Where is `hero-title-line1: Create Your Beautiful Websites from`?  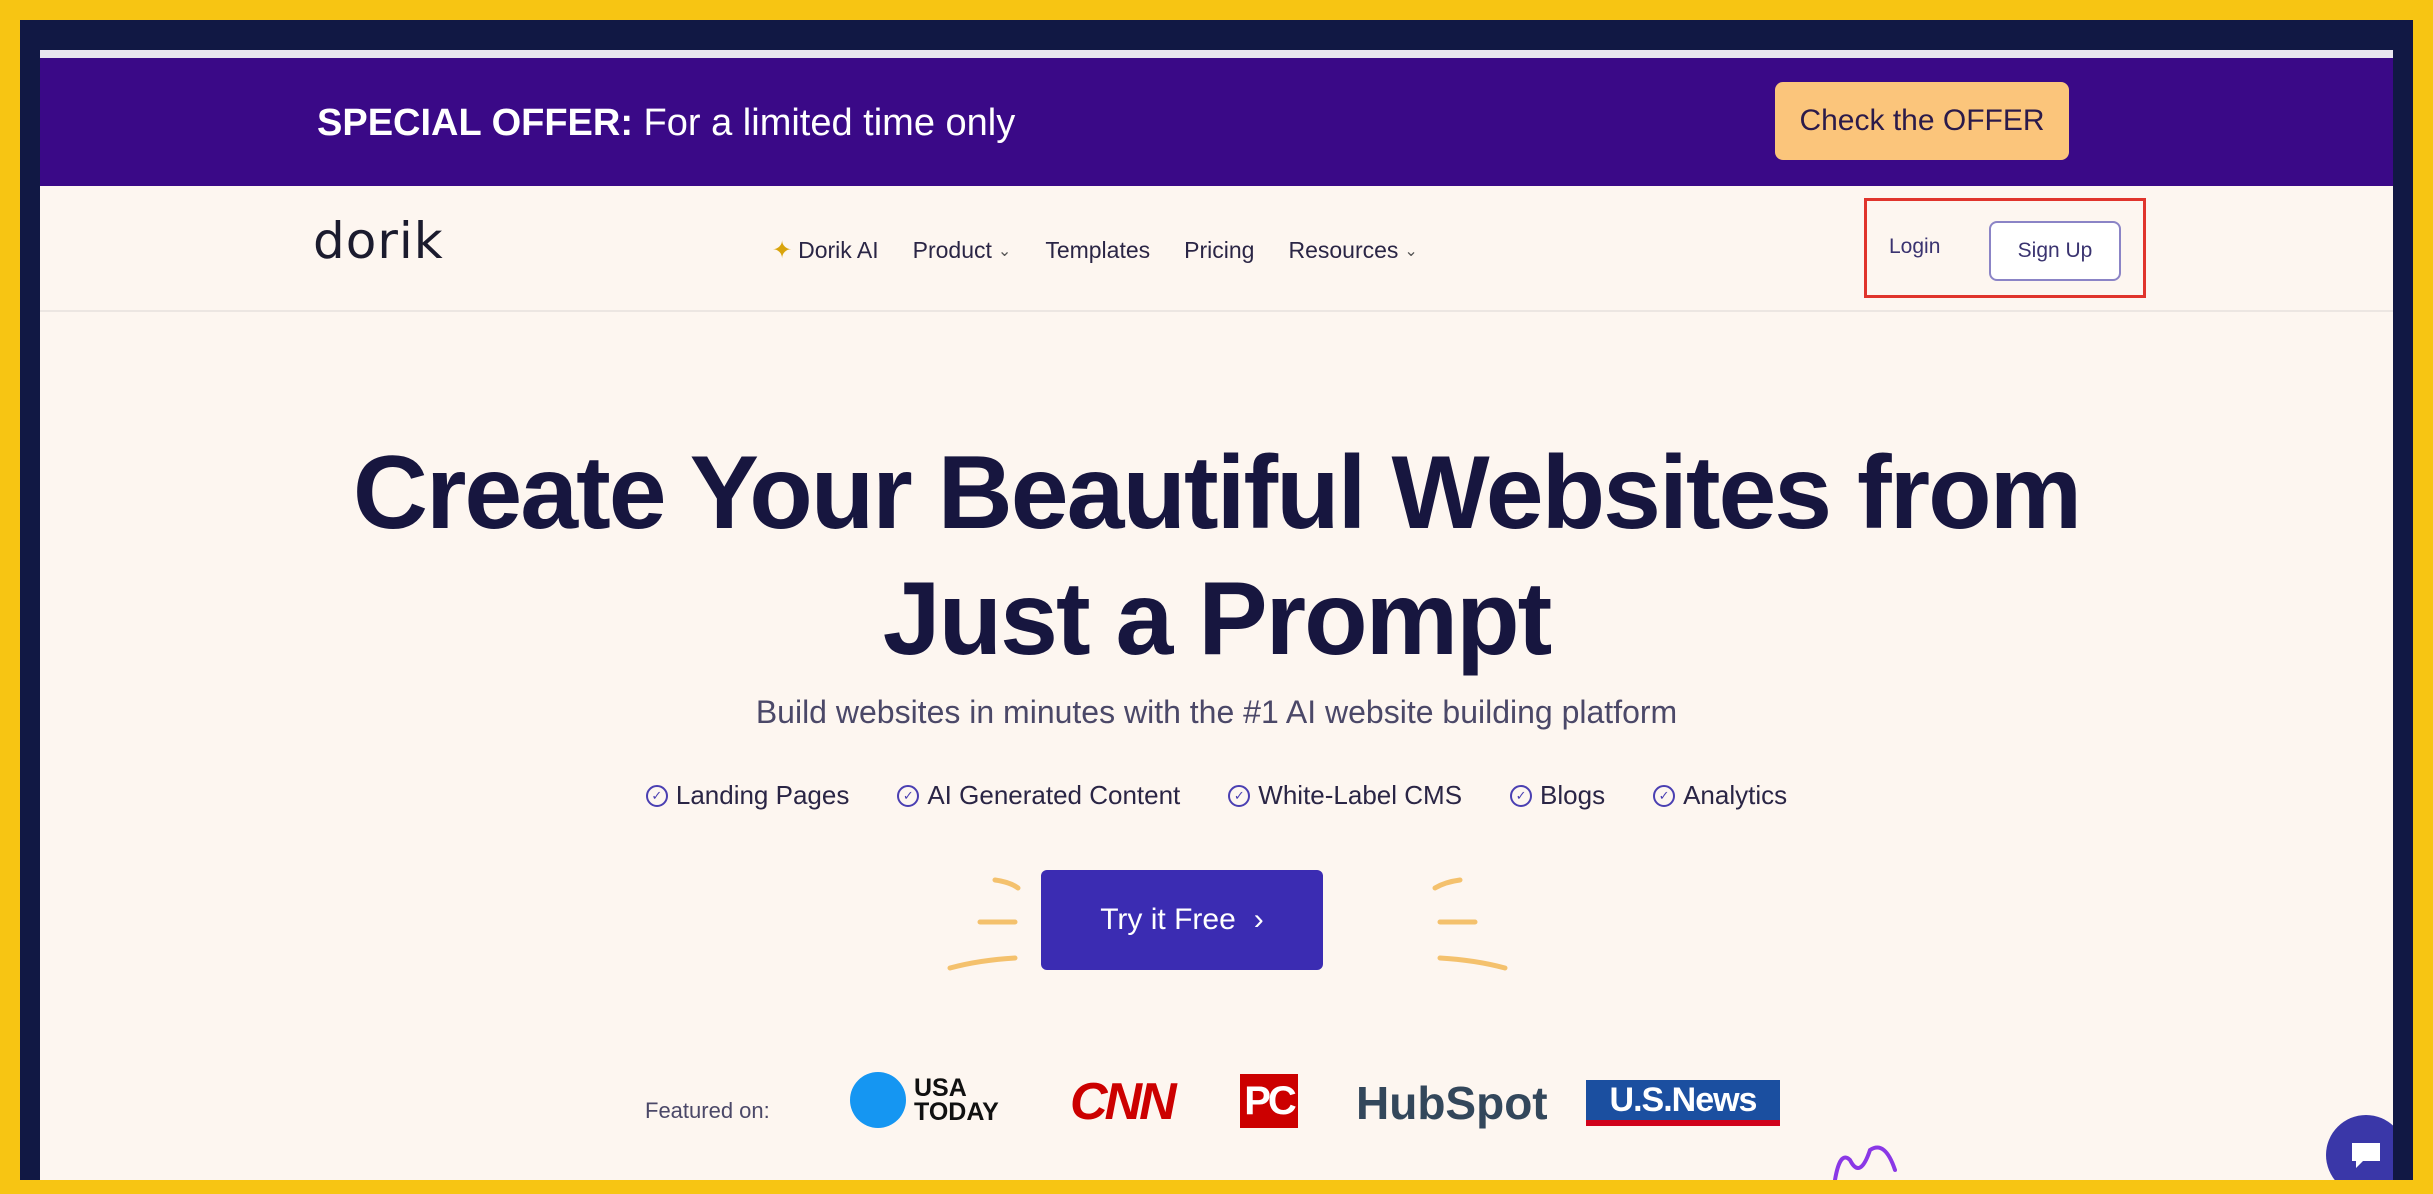
hero-title-line1: Create Your Beautiful Websites from is located at coordinates (1217, 493).